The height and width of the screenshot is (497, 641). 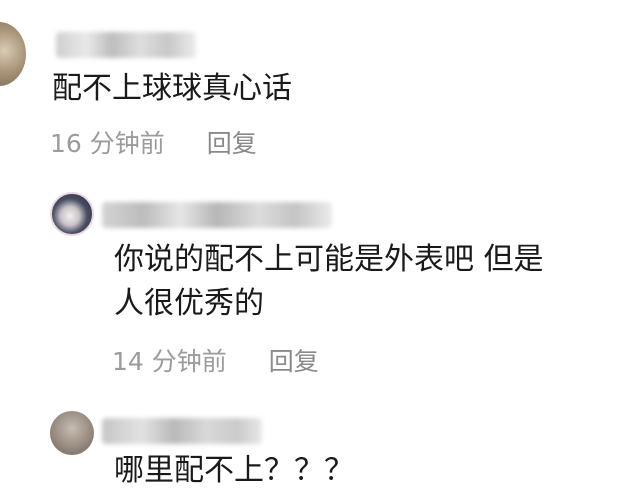 I want to click on comment-text: 哪里配不上？？？, so click(x=234, y=470).